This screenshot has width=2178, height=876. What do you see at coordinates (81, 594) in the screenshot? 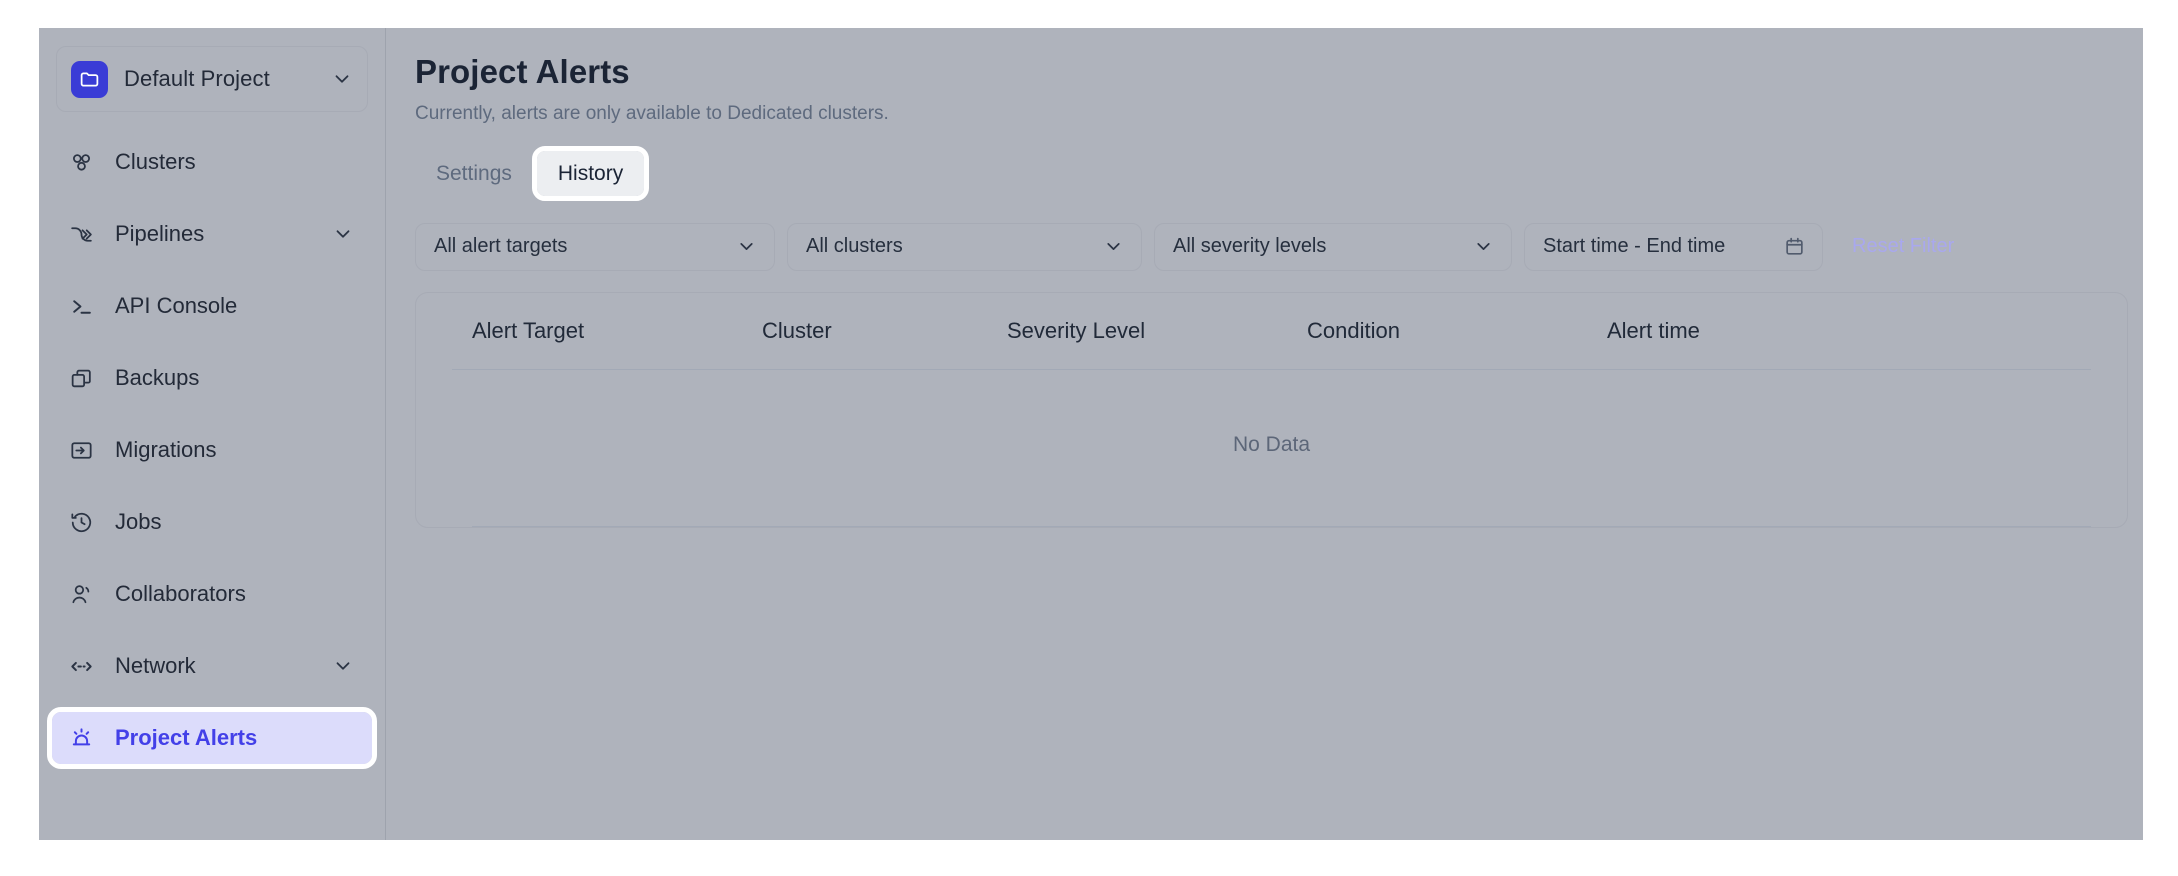
I see `user-icon` at bounding box center [81, 594].